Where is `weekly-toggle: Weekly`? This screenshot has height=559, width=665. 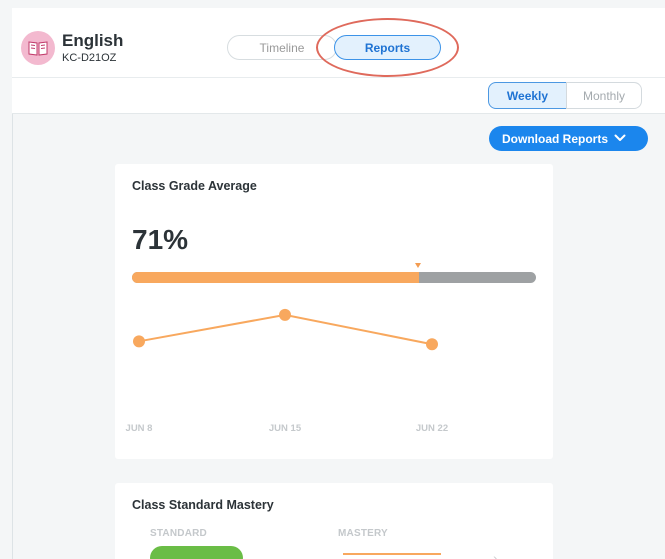
weekly-toggle: Weekly is located at coordinates (527, 95).